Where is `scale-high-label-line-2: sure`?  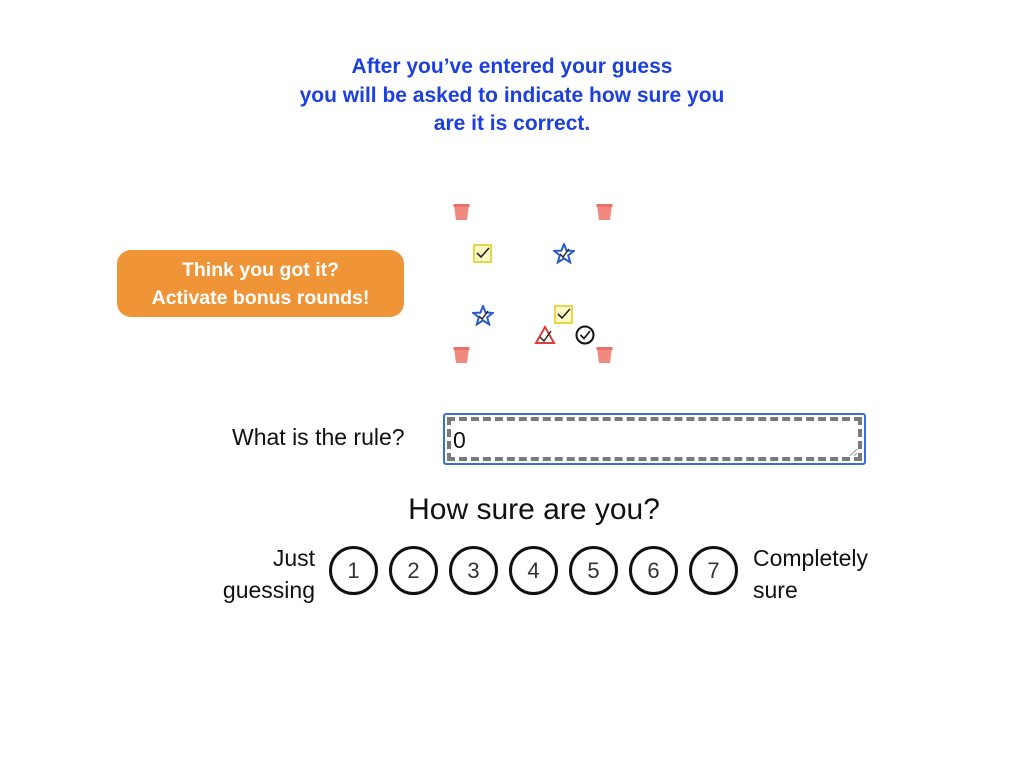
scale-high-label-line-2: sure is located at coordinates (775, 590).